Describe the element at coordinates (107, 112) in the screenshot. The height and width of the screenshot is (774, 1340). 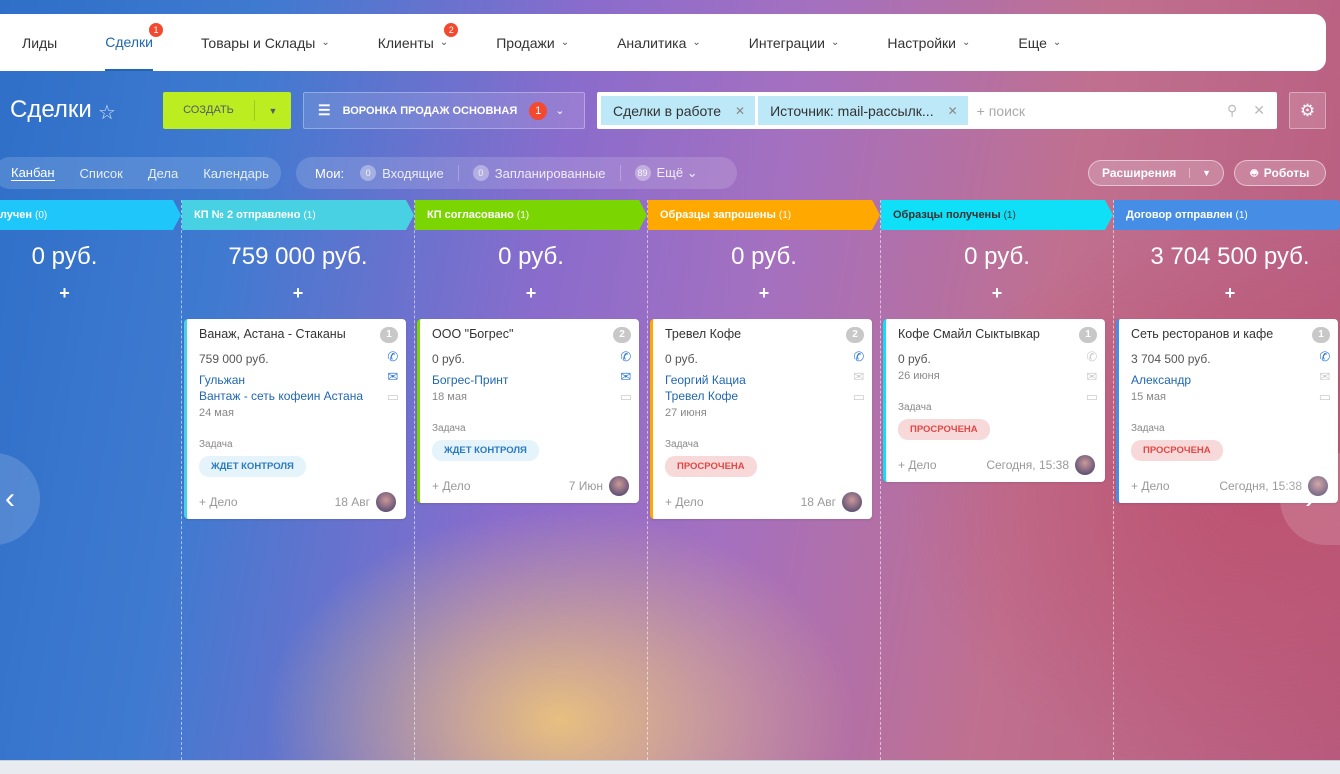
I see `star-icon: ☆` at that location.